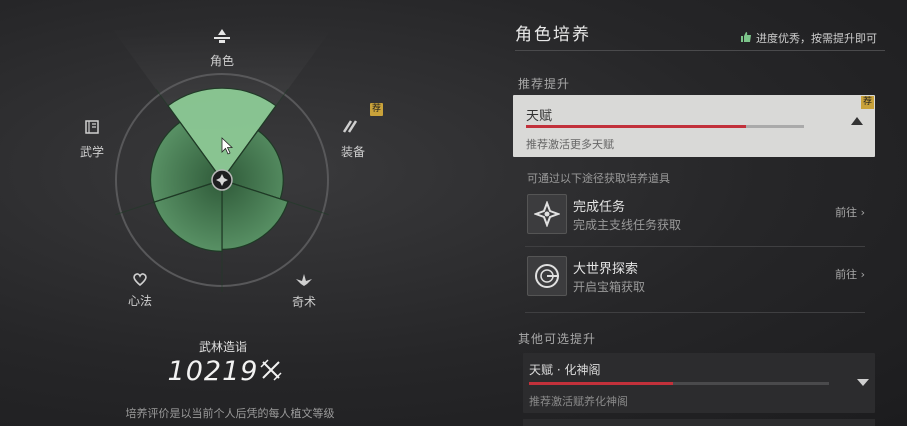  I want to click on source-row-quest: 完成任务 完成主支线任务获取 前往 ›, so click(695, 215).